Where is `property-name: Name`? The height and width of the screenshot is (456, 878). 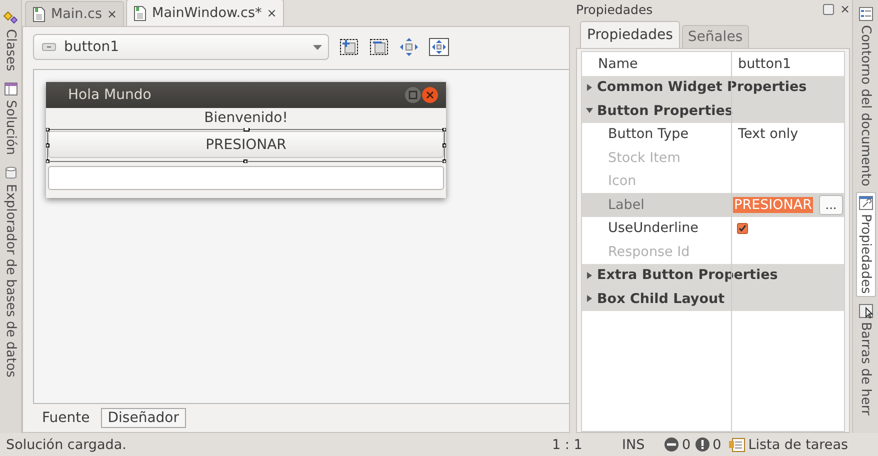
property-name: Name is located at coordinates (657, 64).